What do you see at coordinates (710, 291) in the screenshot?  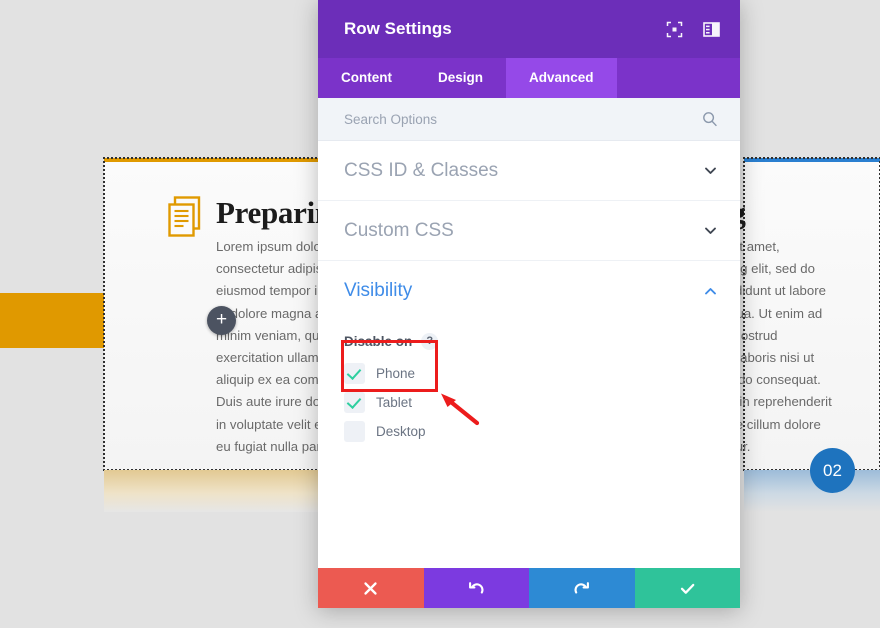 I see `chevron-up-icon` at bounding box center [710, 291].